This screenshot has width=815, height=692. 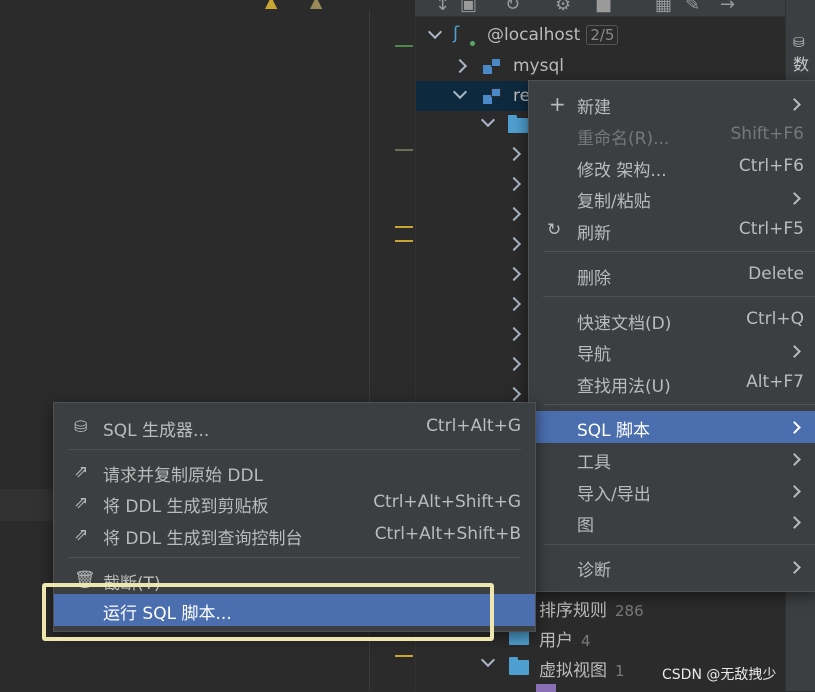 I want to click on refresh-icon: ↻, so click(x=554, y=230).